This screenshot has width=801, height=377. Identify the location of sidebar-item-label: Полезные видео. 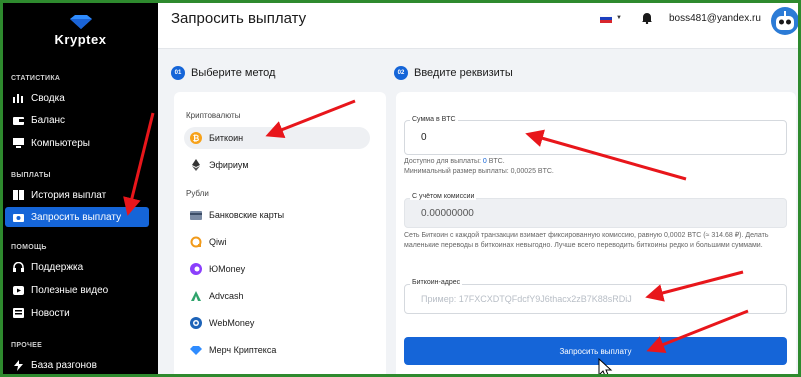
(70, 290).